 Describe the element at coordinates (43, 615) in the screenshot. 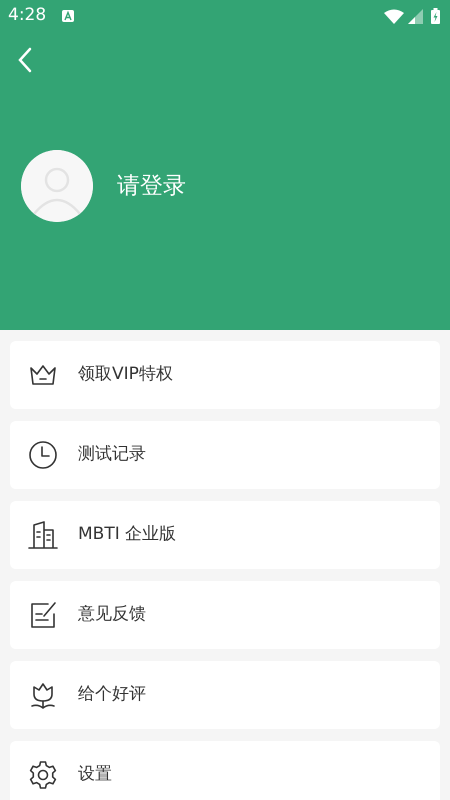

I see `edit-icon` at that location.